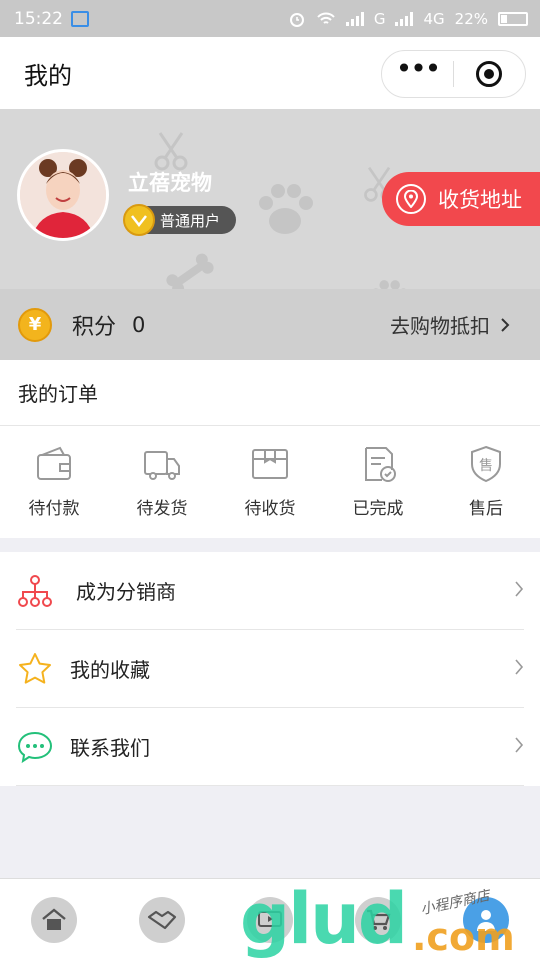  What do you see at coordinates (54, 509) in the screenshot?
I see `order-status-label: 待付款` at bounding box center [54, 509].